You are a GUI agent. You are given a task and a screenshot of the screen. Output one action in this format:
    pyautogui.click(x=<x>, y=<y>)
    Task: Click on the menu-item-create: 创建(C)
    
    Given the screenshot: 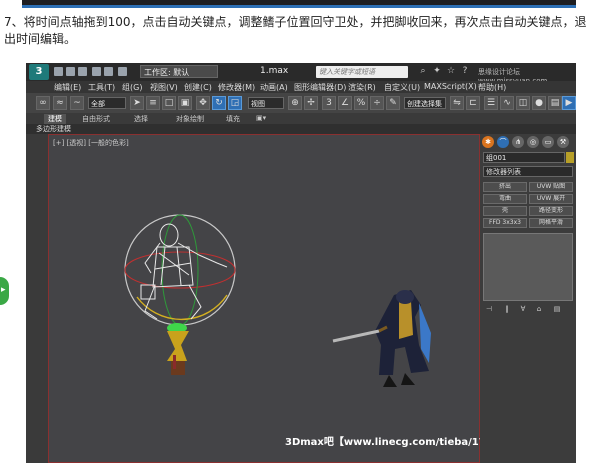 What is the action you would take?
    pyautogui.click(x=198, y=87)
    